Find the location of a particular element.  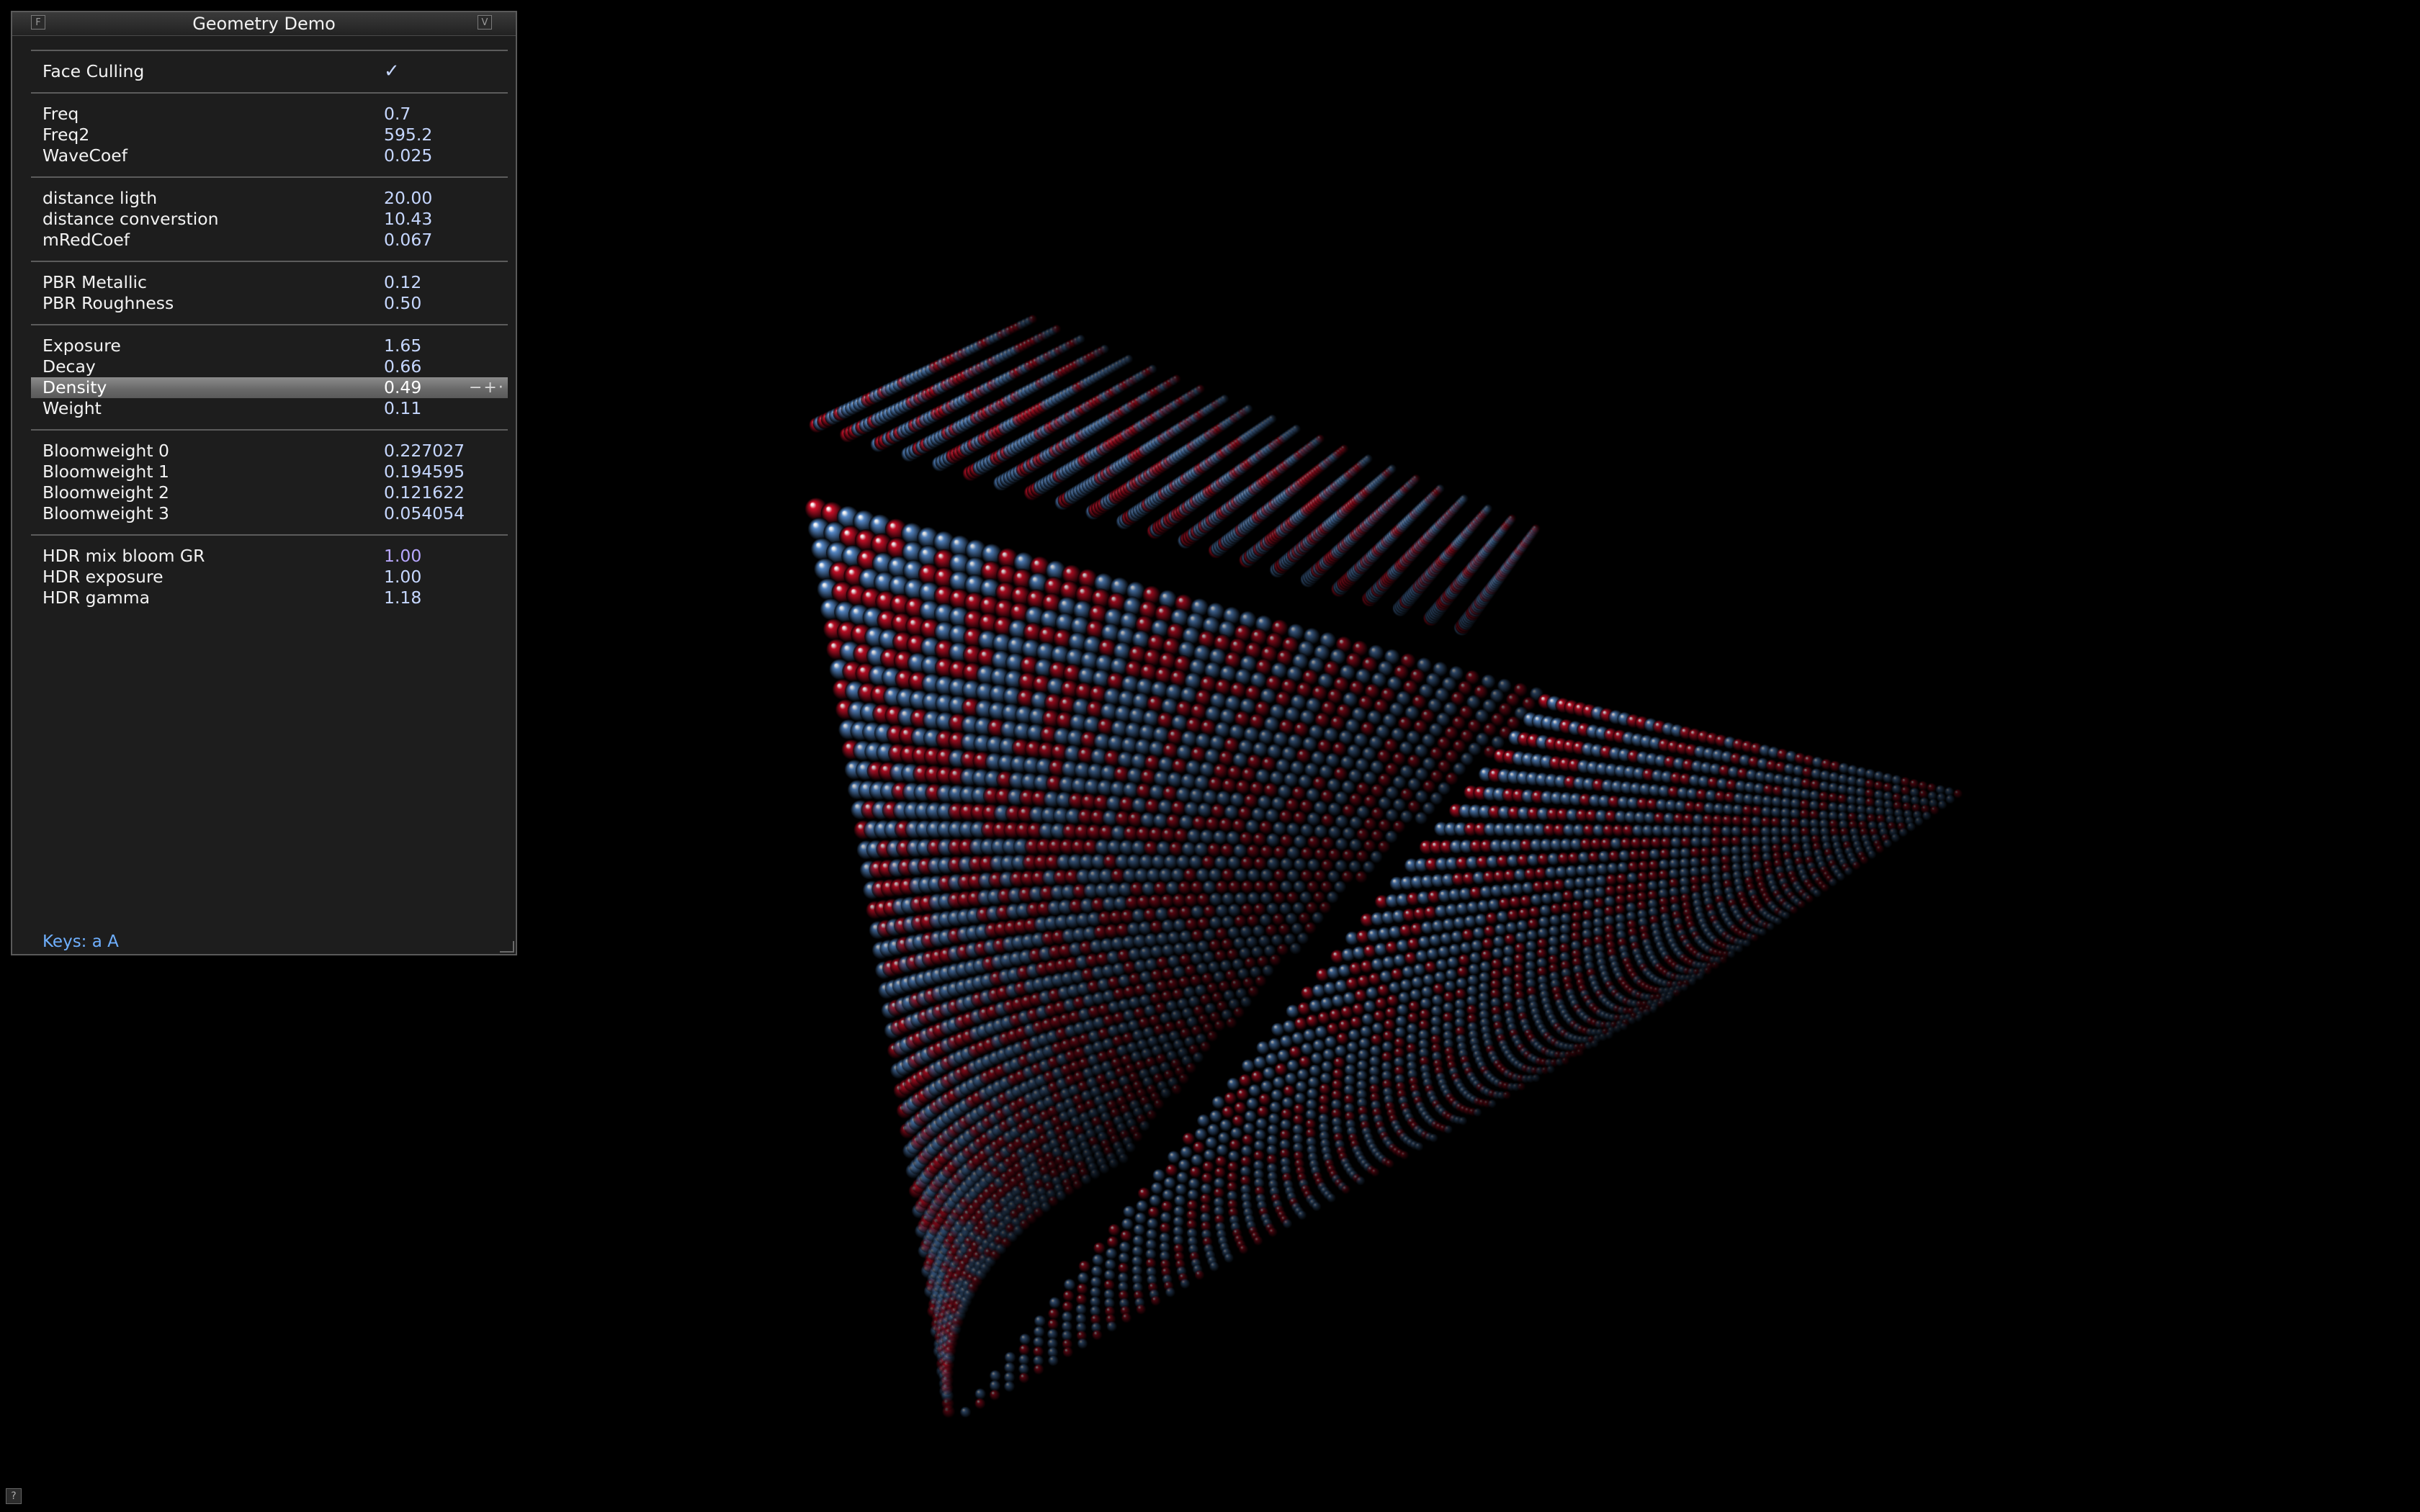

param-label: Decay is located at coordinates (69, 366).